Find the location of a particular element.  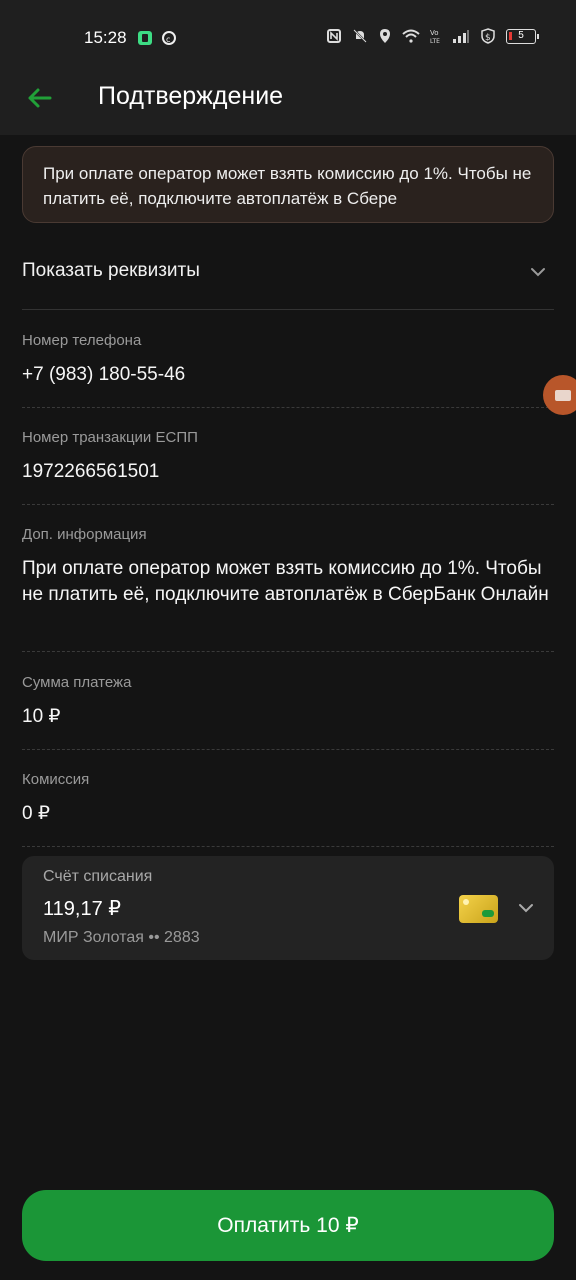

pay-button: Оплатить 10 ₽ is located at coordinates (288, 1225).